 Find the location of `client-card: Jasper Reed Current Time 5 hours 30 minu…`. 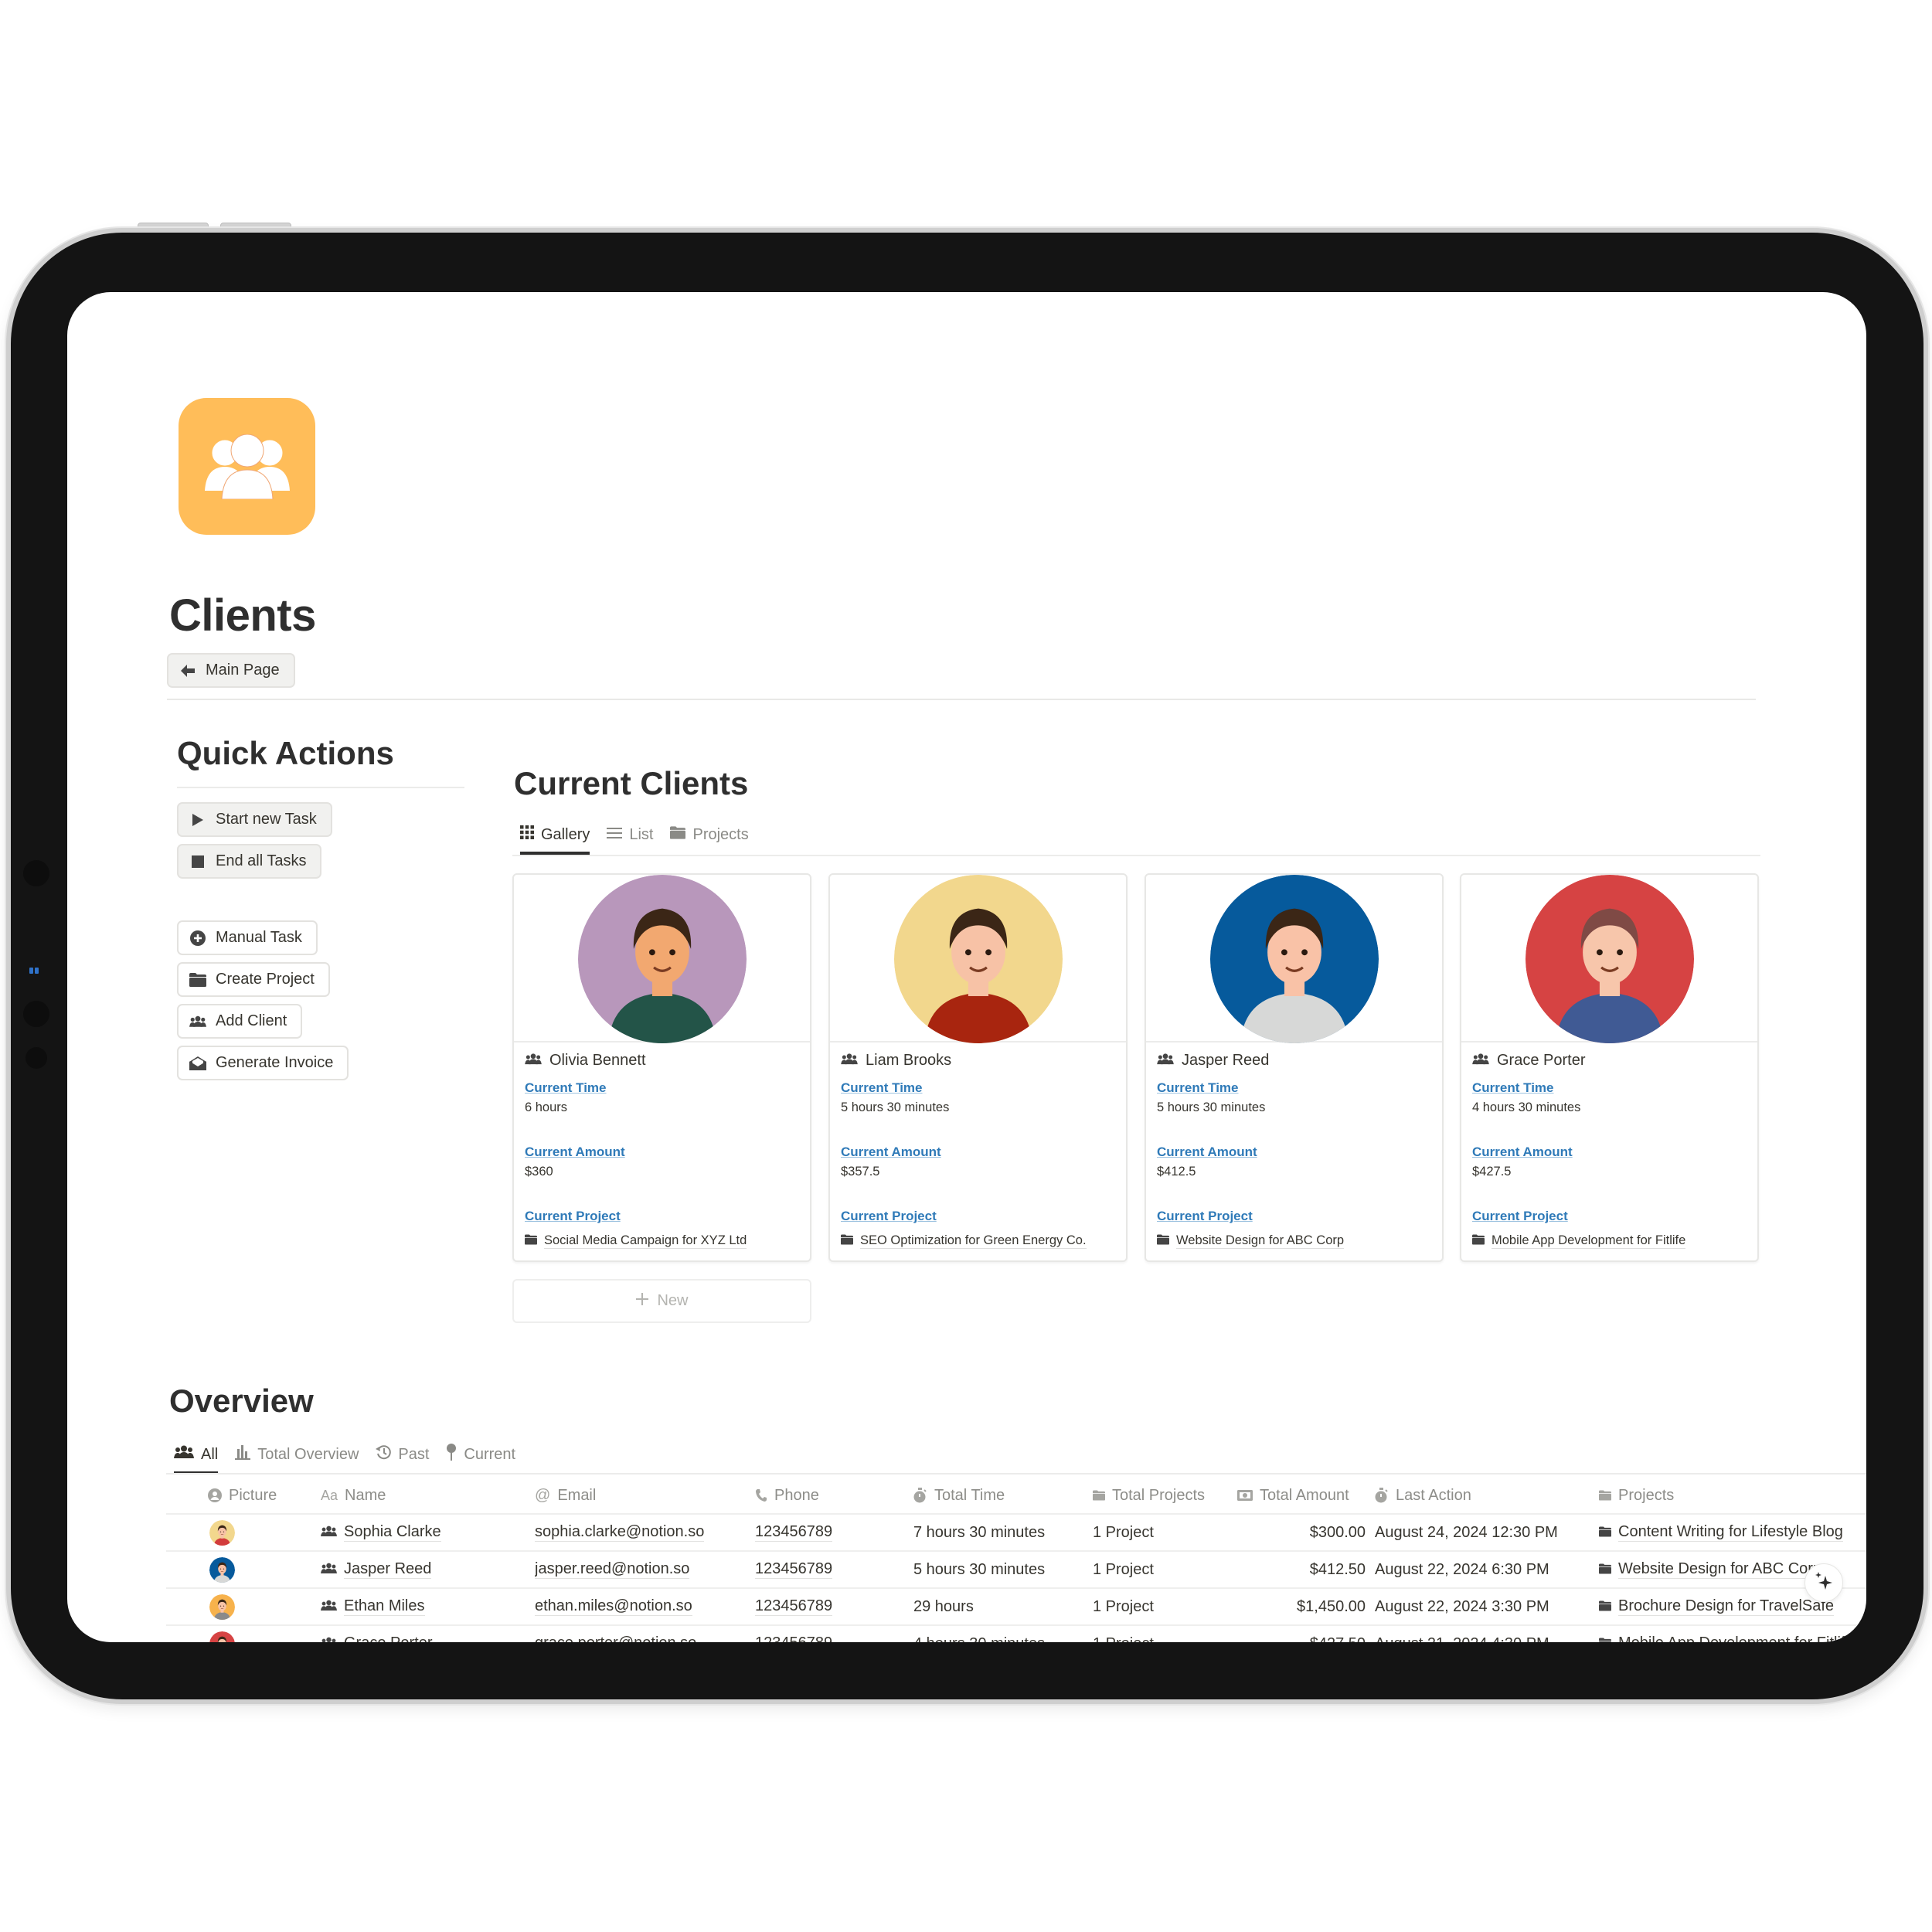

client-card: Jasper Reed Current Time 5 hours 30 minu… is located at coordinates (1295, 1067).